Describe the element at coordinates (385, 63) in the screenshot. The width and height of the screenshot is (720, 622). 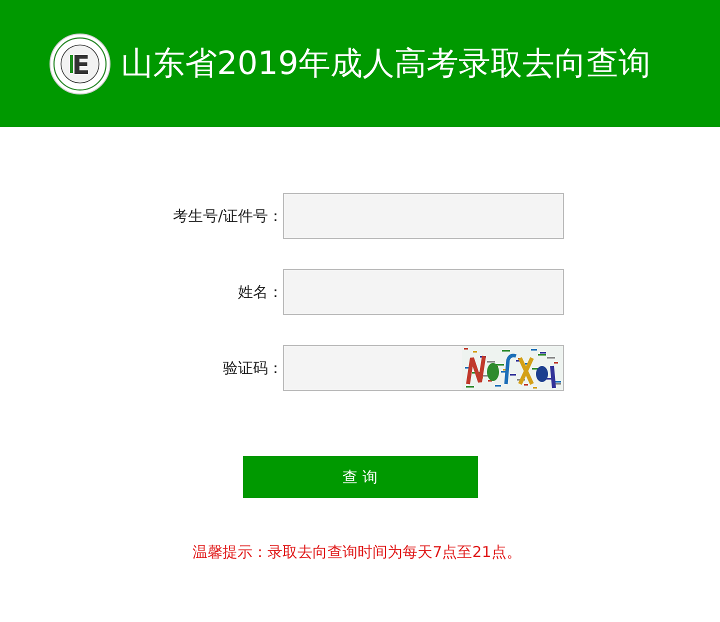
I see `page-title: 山东省2019年成人高考录取去向查询` at that location.